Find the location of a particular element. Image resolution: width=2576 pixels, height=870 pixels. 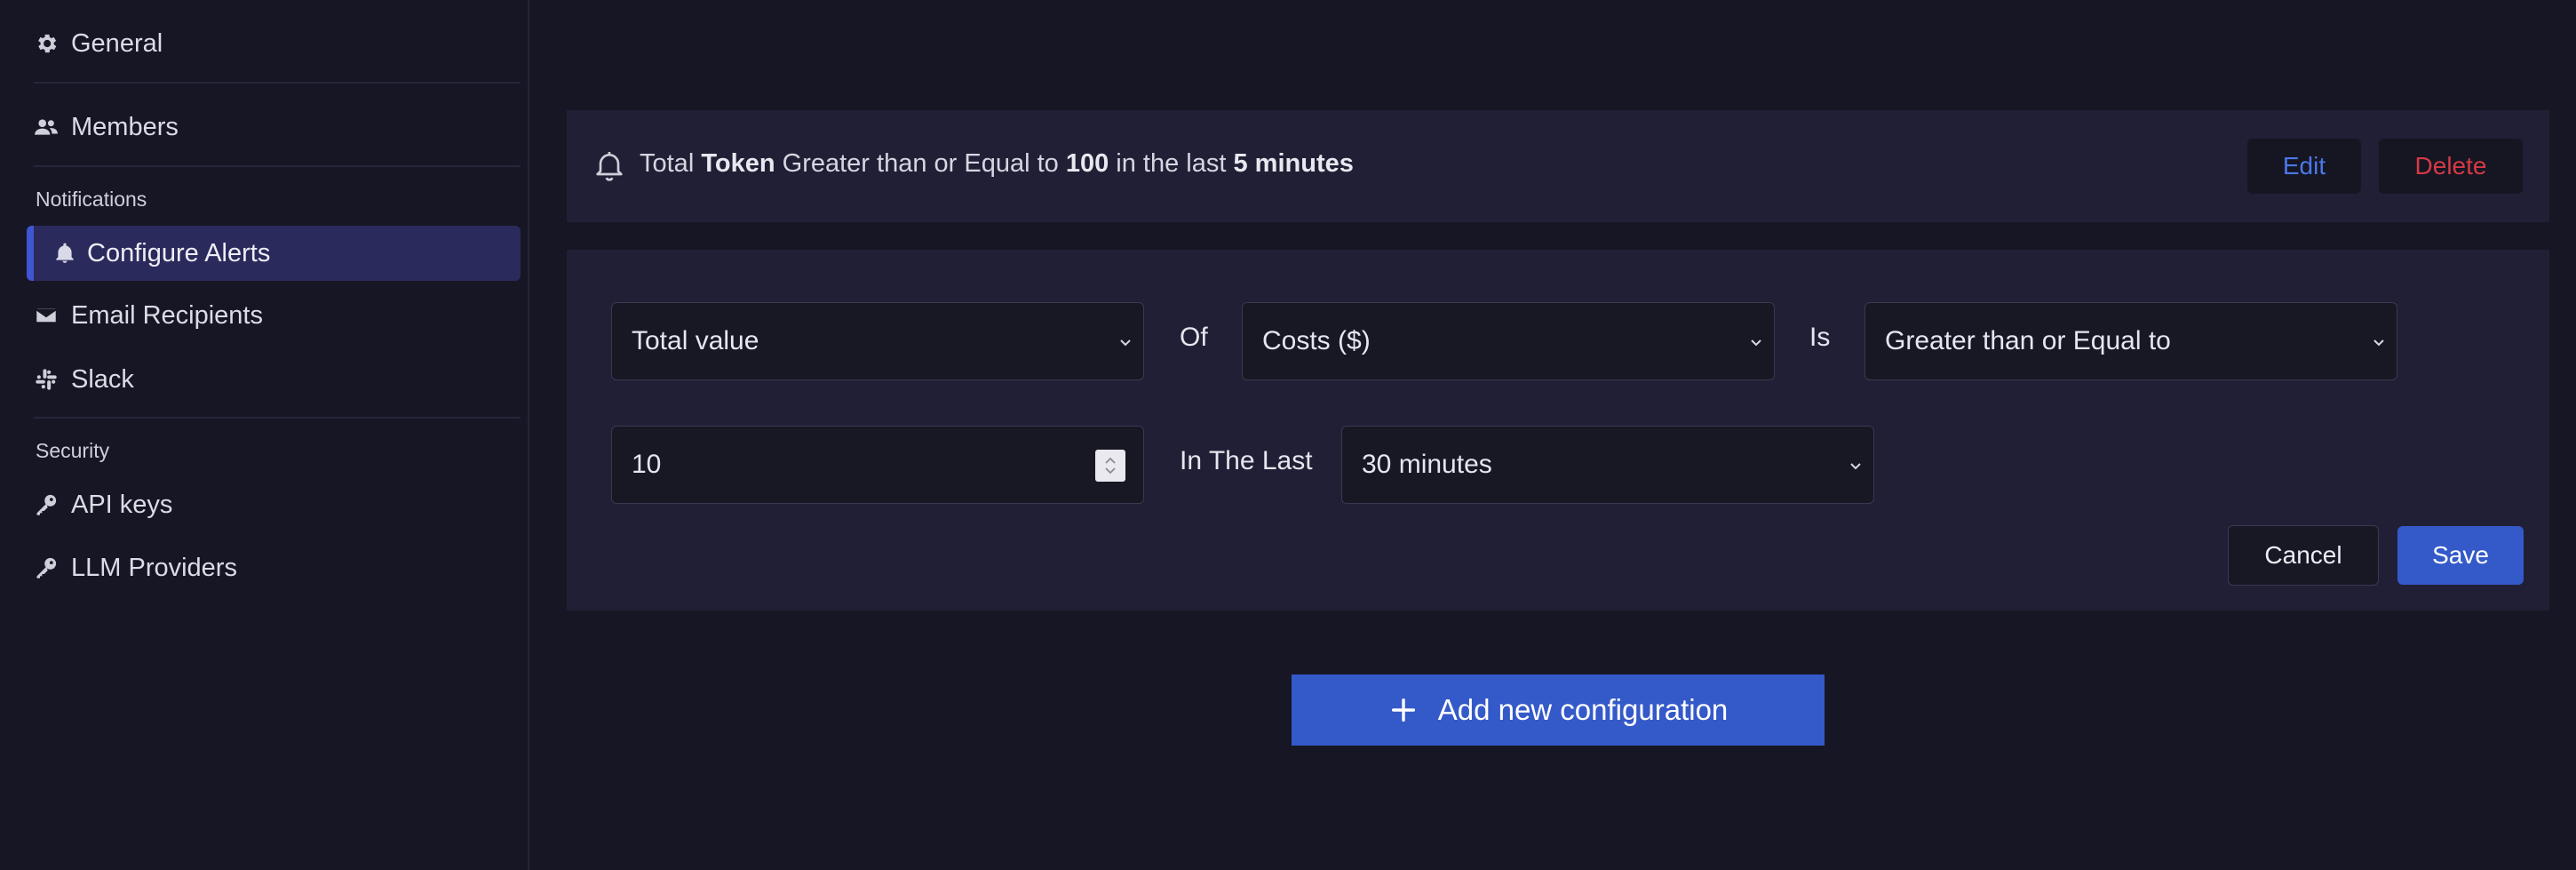

edit-button: Edit is located at coordinates (2304, 166).